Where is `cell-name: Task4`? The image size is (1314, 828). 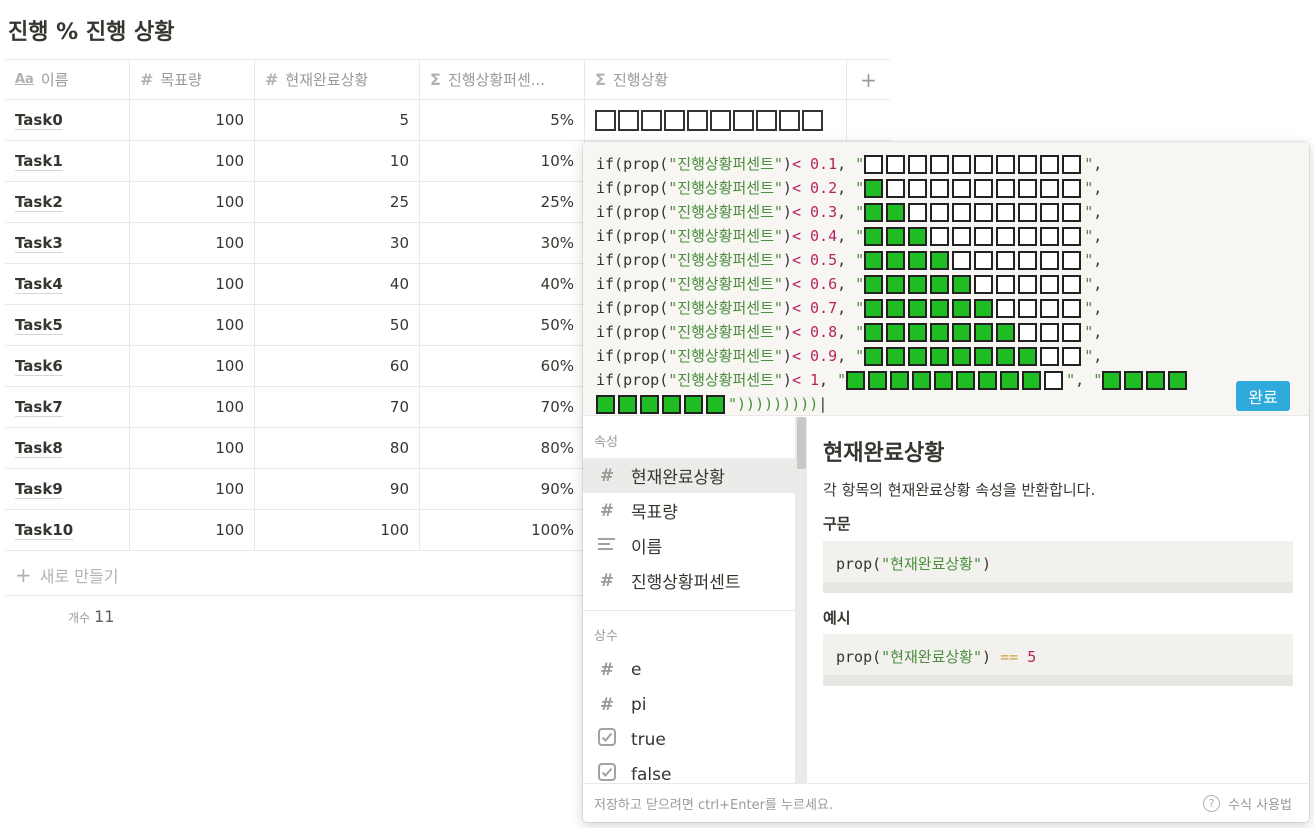
cell-name: Task4 is located at coordinates (67, 284).